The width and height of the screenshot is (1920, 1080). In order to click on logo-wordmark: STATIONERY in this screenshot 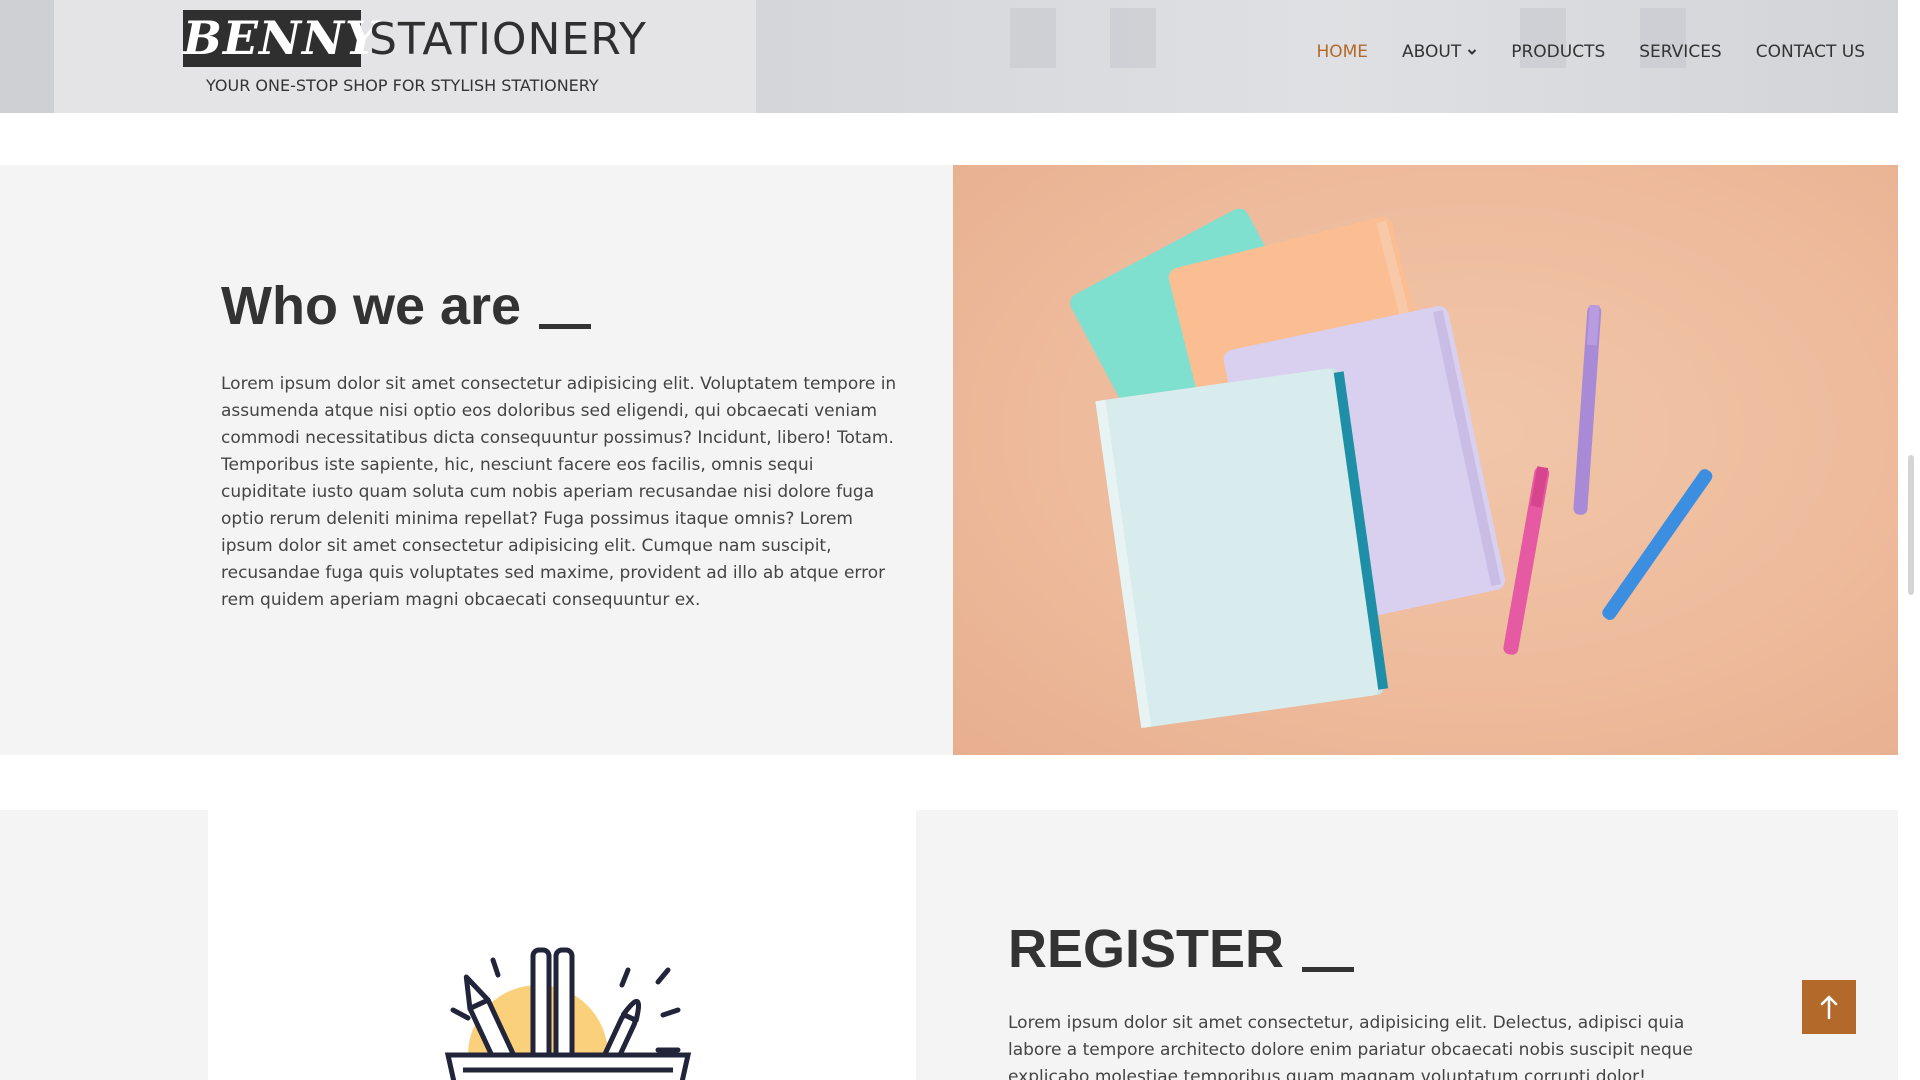, I will do `click(508, 39)`.